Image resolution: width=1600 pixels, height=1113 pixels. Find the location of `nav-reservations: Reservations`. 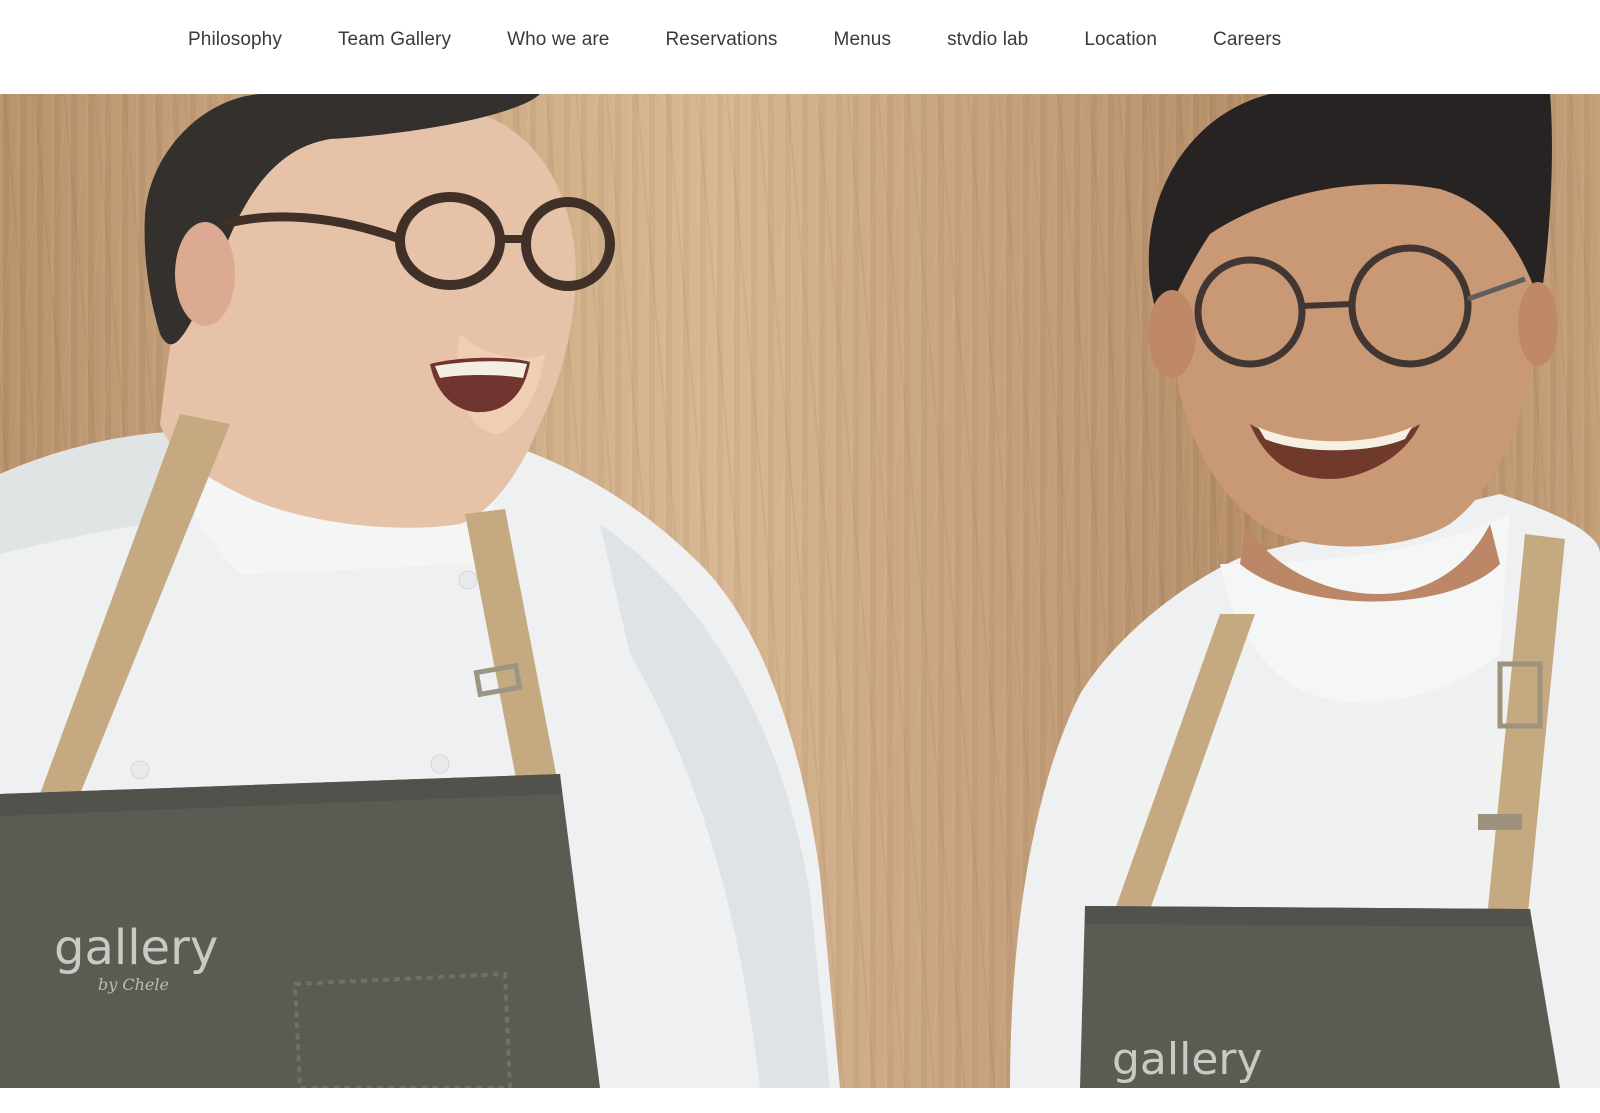

nav-reservations: Reservations is located at coordinates (721, 40).